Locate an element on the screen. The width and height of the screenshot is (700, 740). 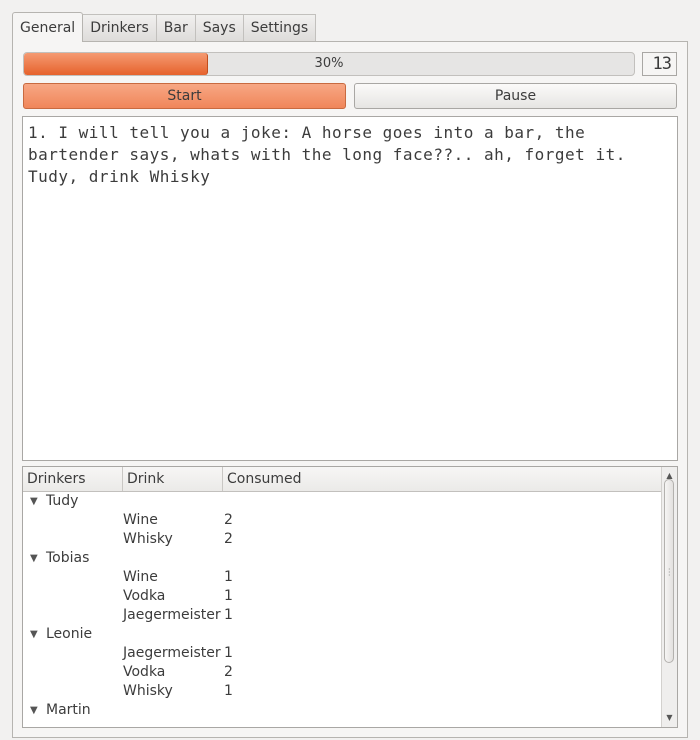
progress-text: 30% is located at coordinates (329, 63).